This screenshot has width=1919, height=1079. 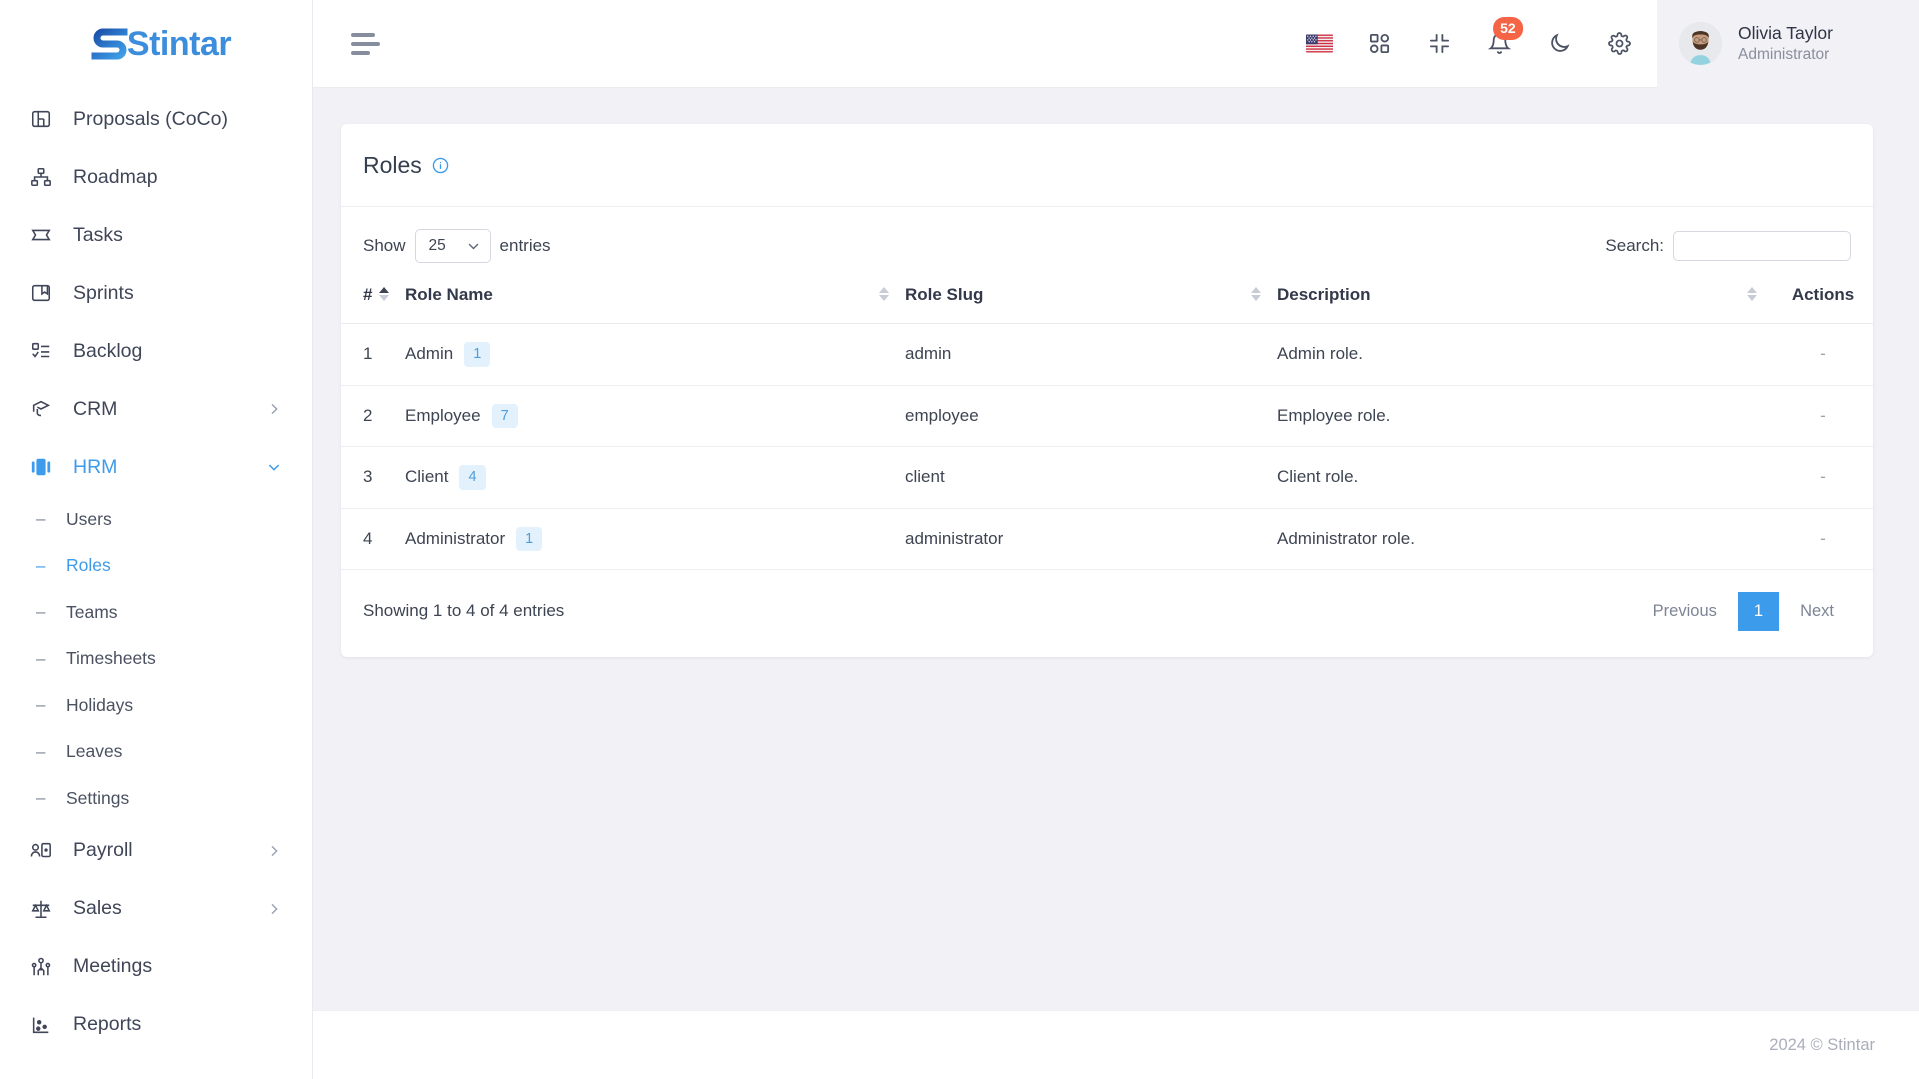 I want to click on table-row: 3 Client 4 client Client role. -, so click(x=1107, y=477).